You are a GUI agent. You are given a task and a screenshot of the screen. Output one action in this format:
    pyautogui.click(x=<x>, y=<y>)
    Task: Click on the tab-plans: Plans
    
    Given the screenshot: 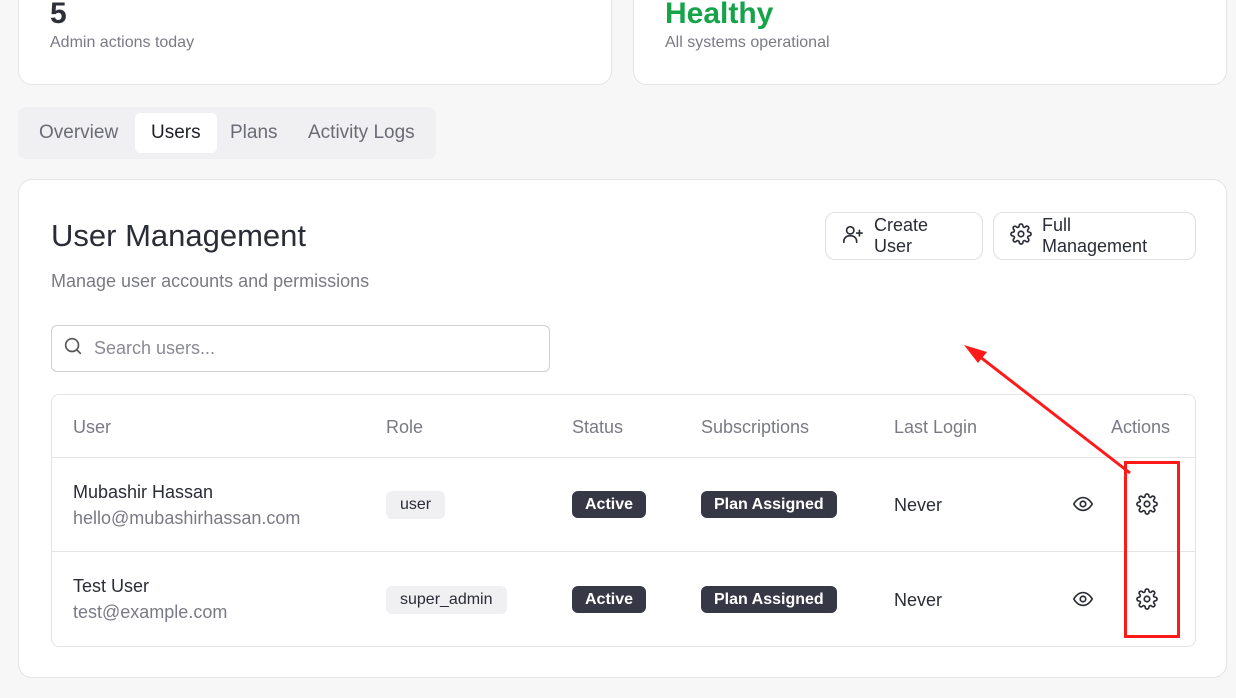 What is the action you would take?
    pyautogui.click(x=254, y=133)
    